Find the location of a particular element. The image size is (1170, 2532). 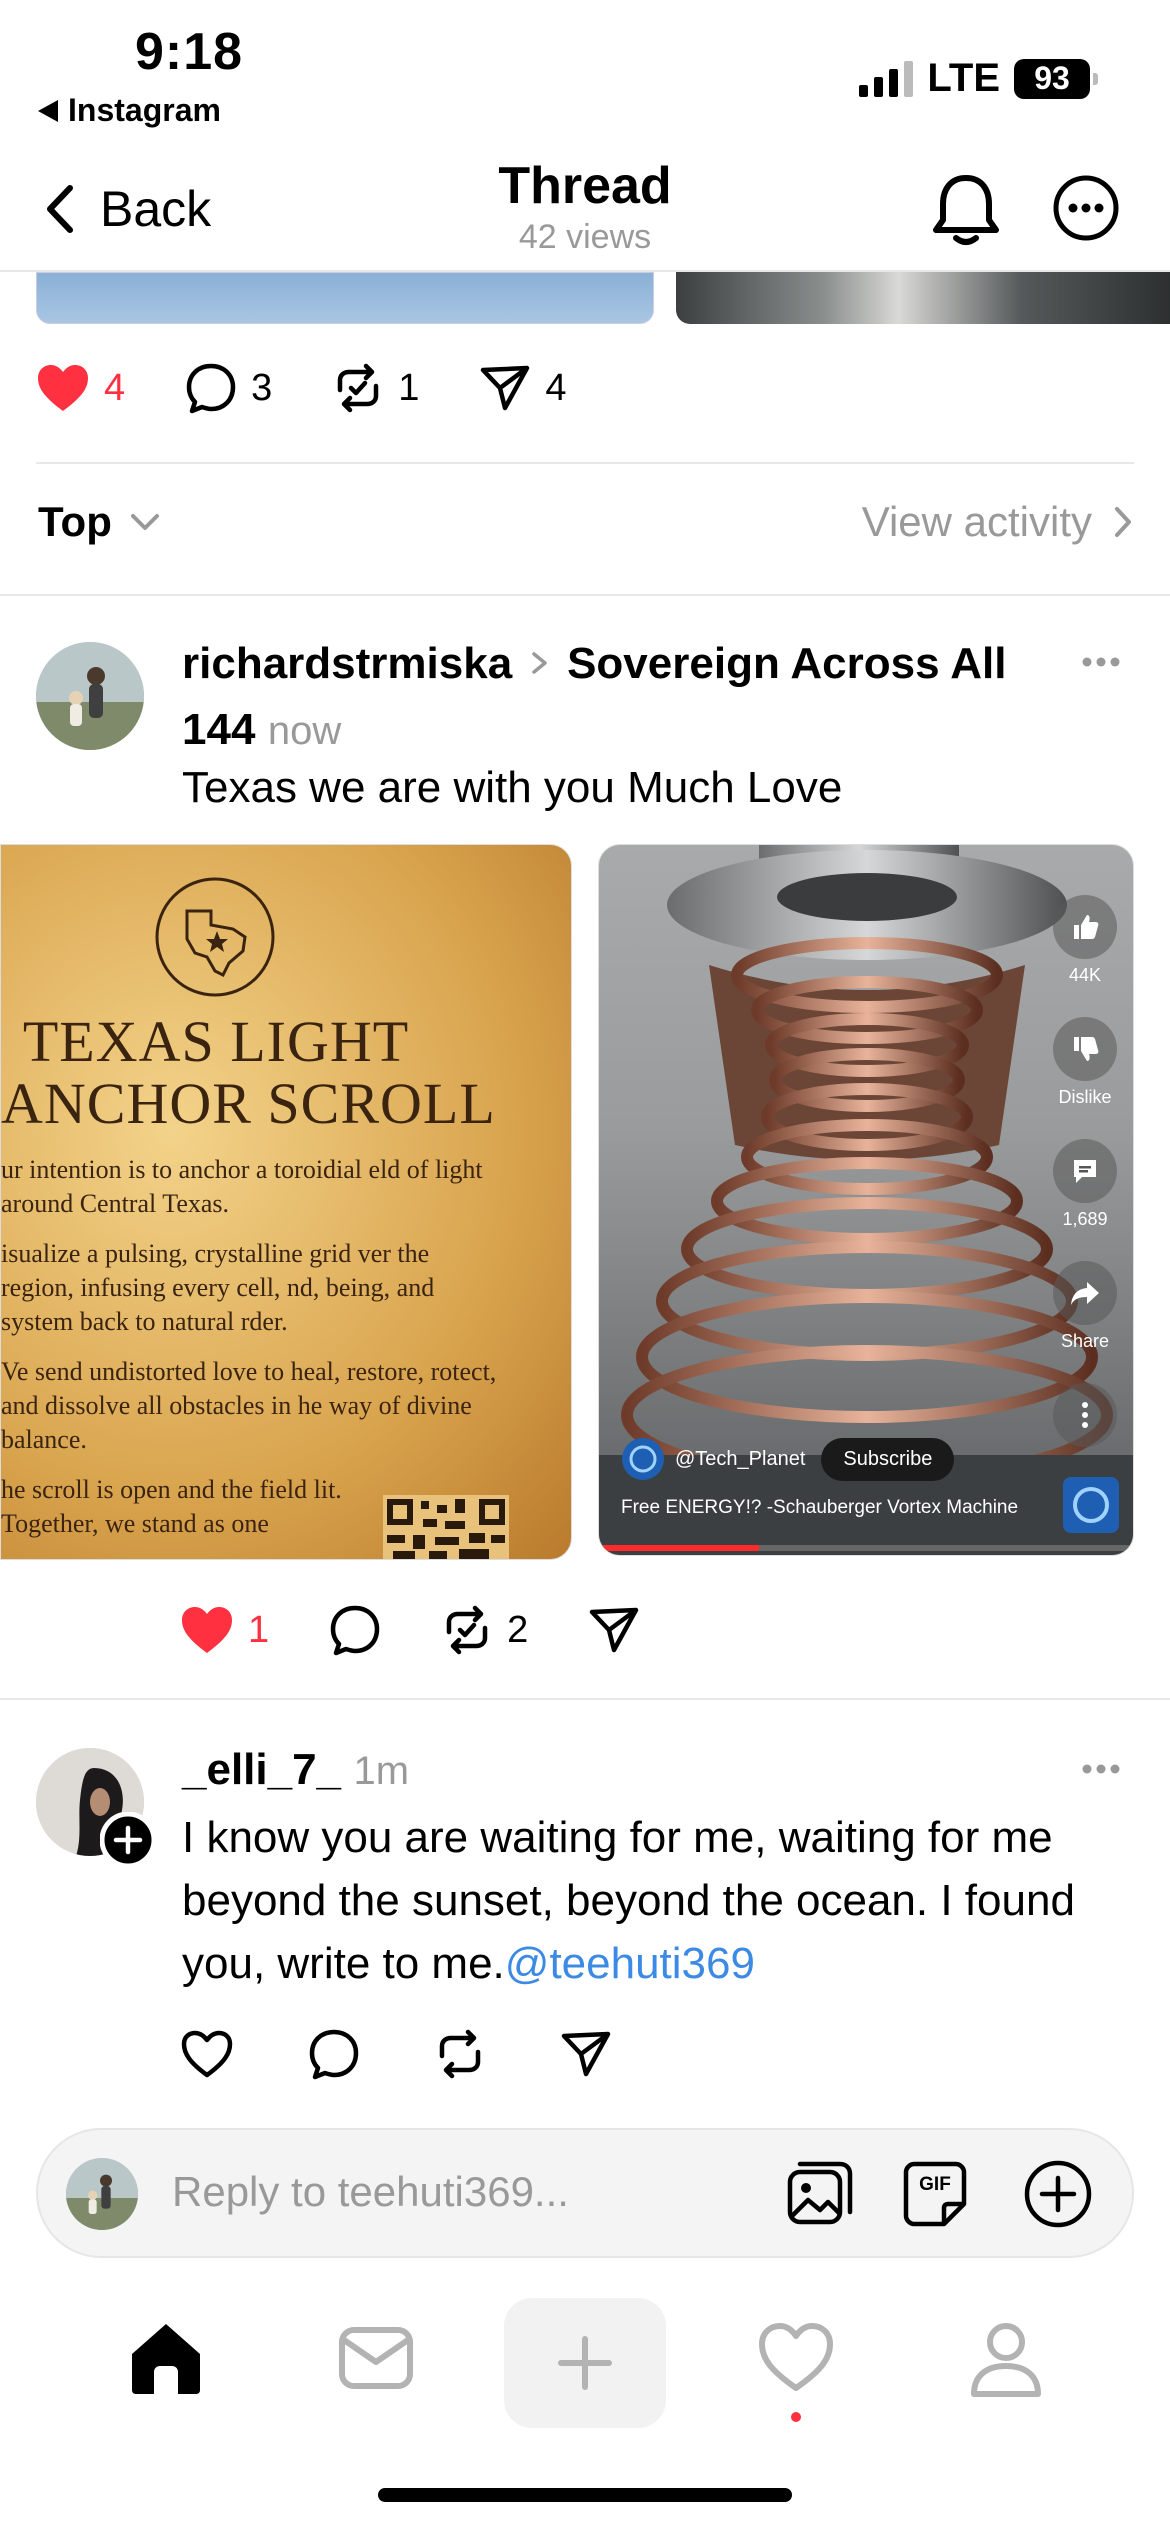

view-activity-link: View activity is located at coordinates (997, 522).